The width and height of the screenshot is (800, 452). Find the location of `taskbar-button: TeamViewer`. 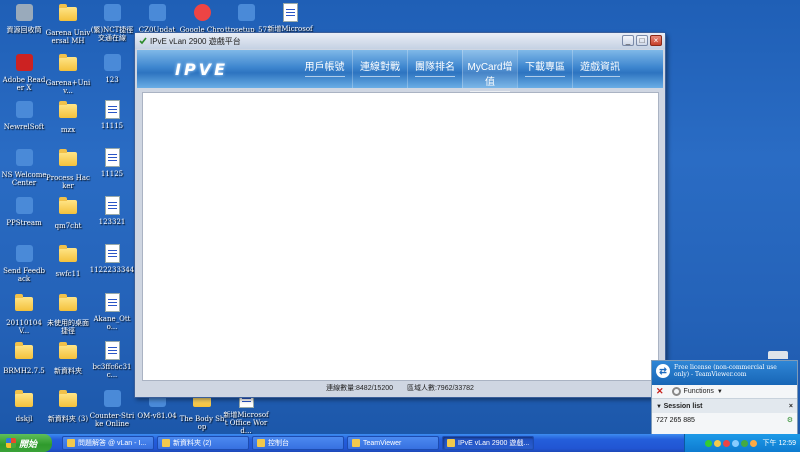

taskbar-button: TeamViewer is located at coordinates (393, 443).